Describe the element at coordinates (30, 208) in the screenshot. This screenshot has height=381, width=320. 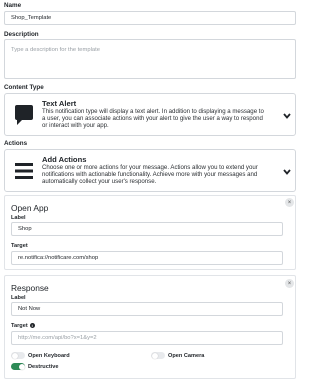
I see `open-app-title: Open App` at that location.